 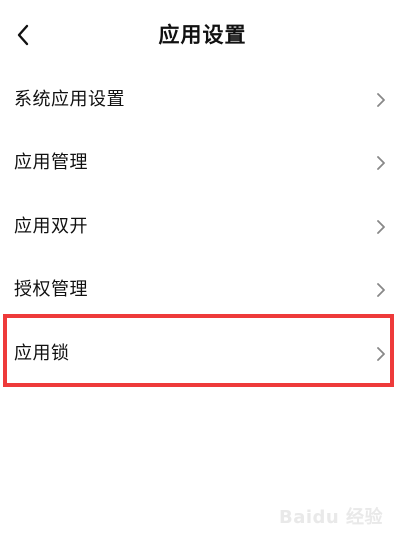 What do you see at coordinates (202, 100) in the screenshot?
I see `menu-item-system-app-settings: 系统应用设置` at bounding box center [202, 100].